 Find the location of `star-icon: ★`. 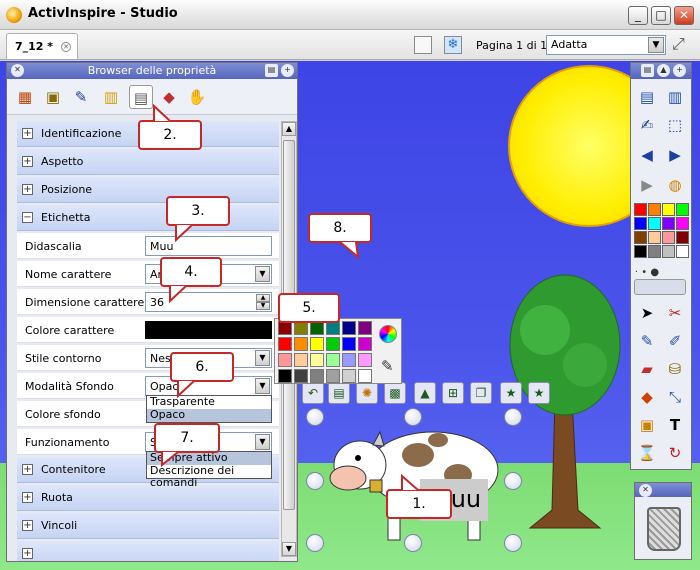

star-icon: ★ is located at coordinates (511, 393).